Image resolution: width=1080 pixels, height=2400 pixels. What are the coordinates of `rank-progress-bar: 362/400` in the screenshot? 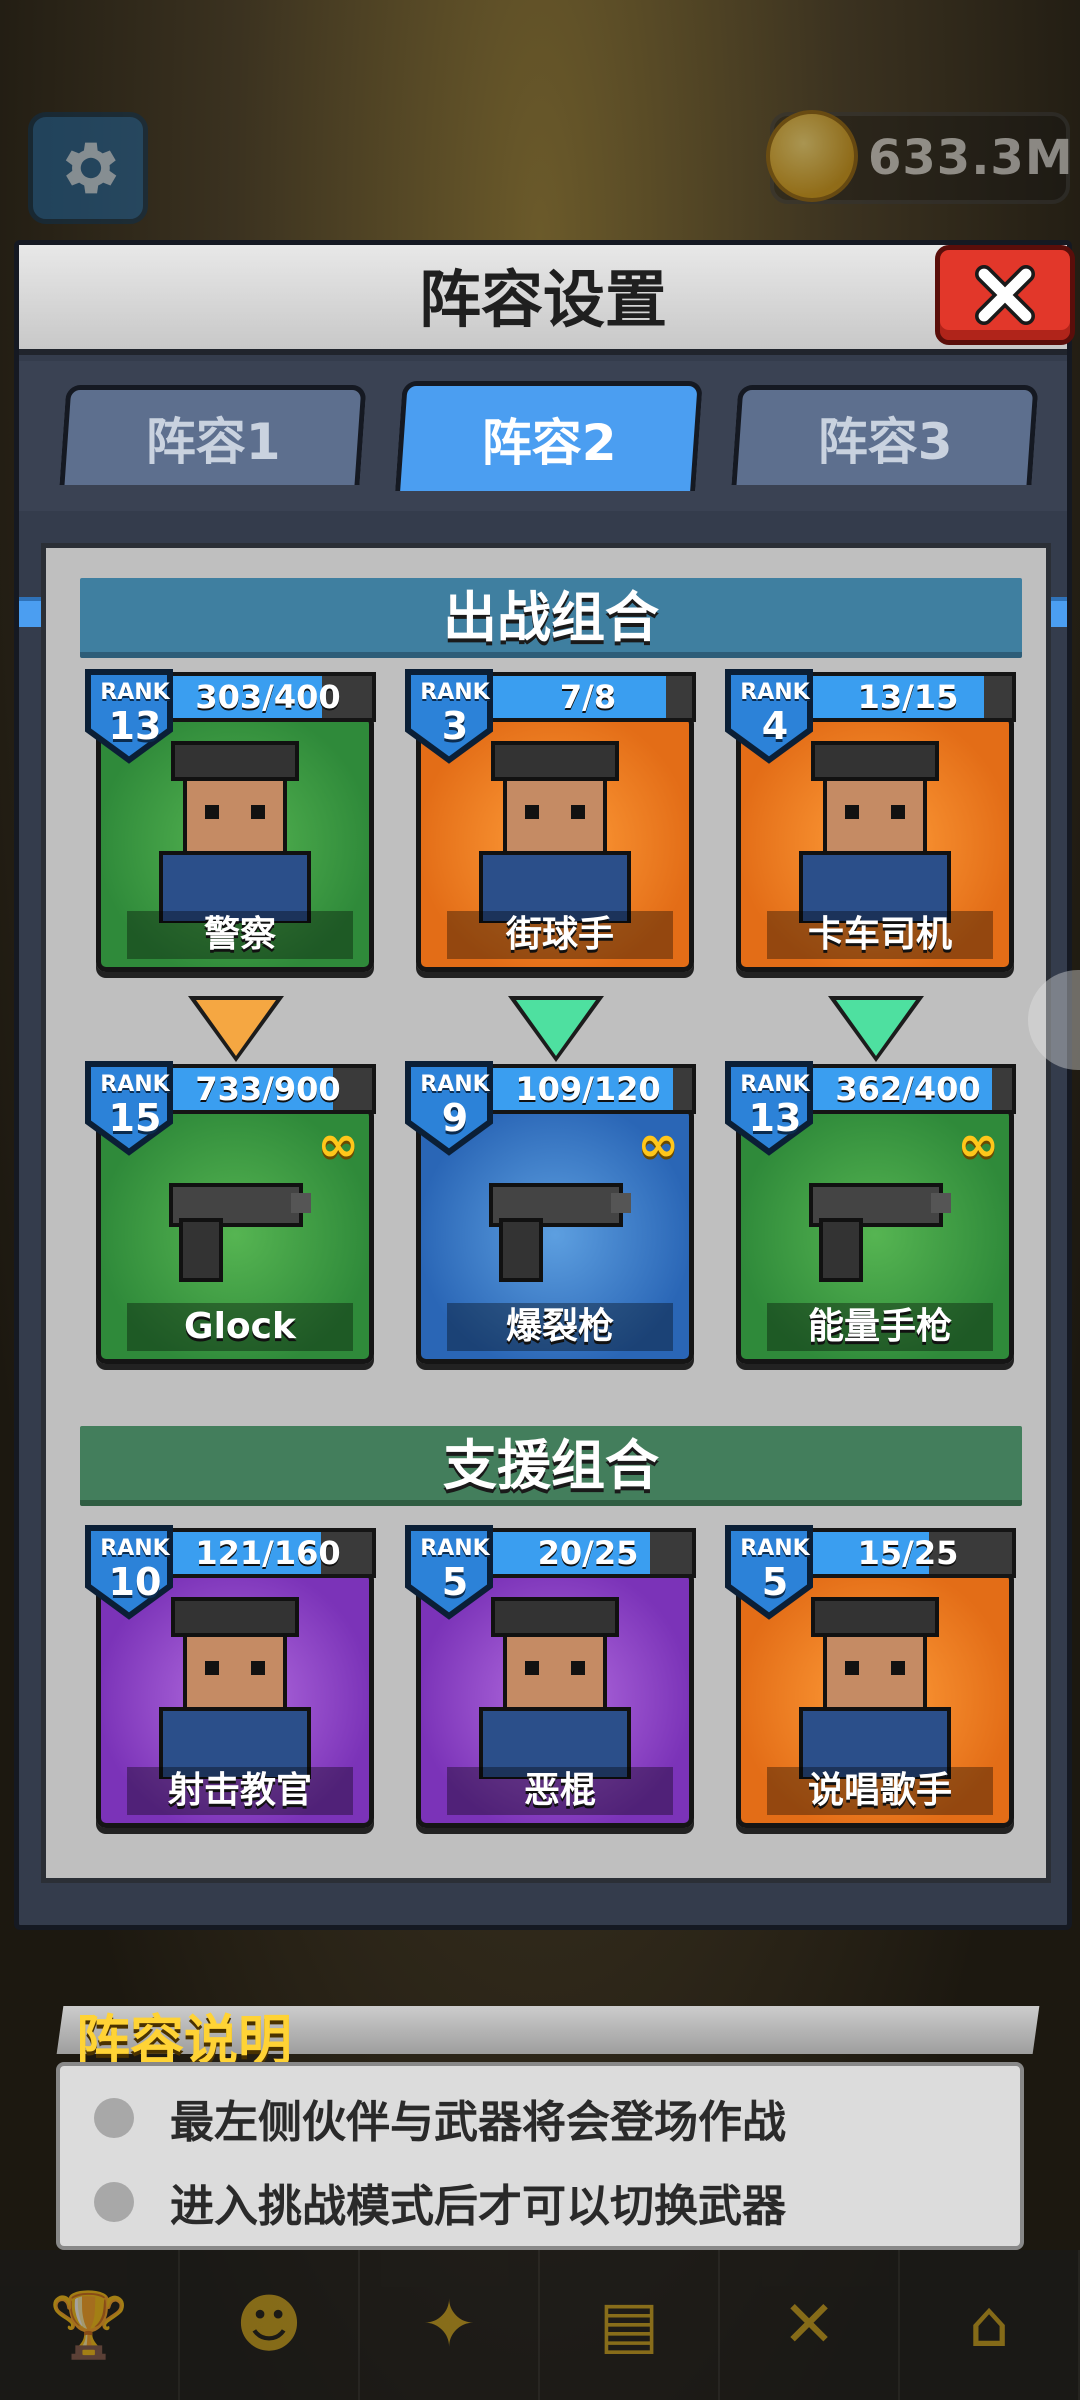 It's located at (908, 1089).